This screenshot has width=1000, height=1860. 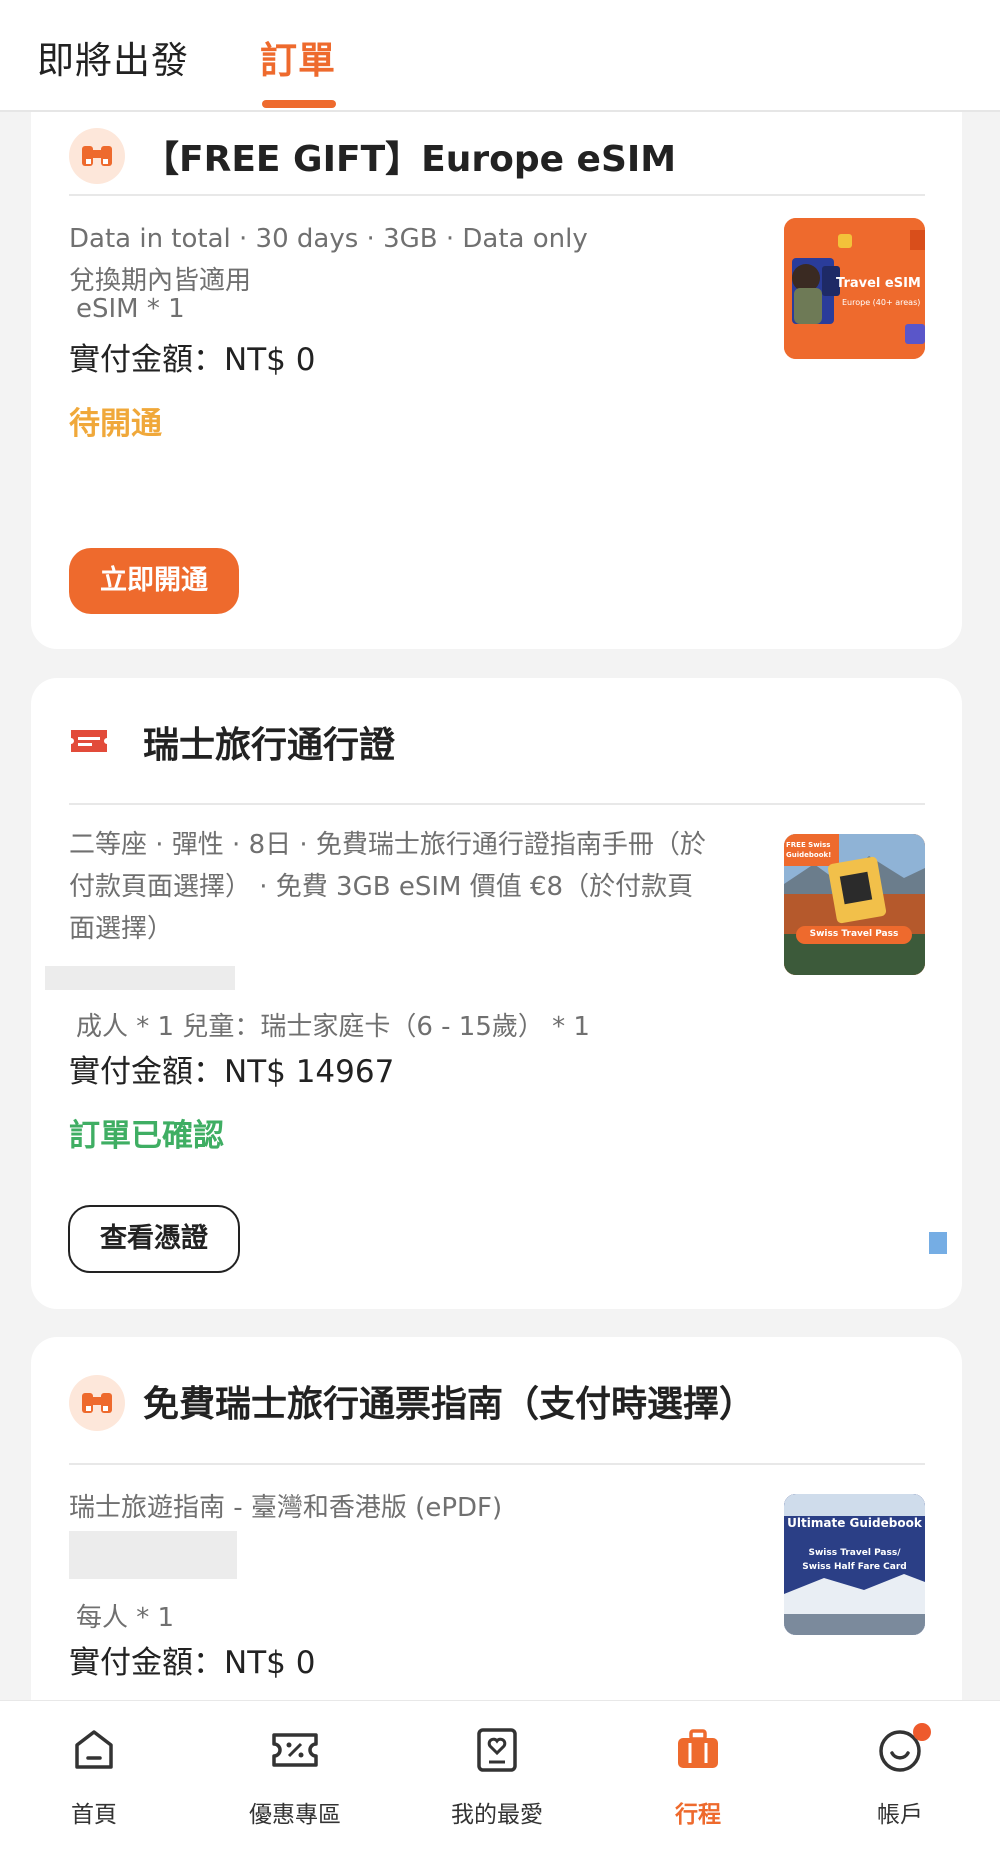 What do you see at coordinates (410, 159) in the screenshot?
I see `order-title: 【FREE GIFT】Europe eSIM` at bounding box center [410, 159].